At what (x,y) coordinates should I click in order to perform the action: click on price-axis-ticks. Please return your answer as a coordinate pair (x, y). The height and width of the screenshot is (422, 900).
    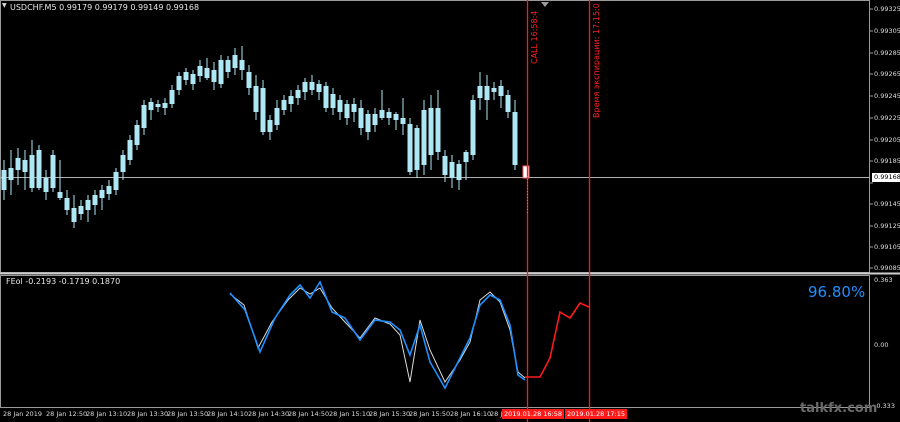
    Looking at the image, I should click on (871, 138).